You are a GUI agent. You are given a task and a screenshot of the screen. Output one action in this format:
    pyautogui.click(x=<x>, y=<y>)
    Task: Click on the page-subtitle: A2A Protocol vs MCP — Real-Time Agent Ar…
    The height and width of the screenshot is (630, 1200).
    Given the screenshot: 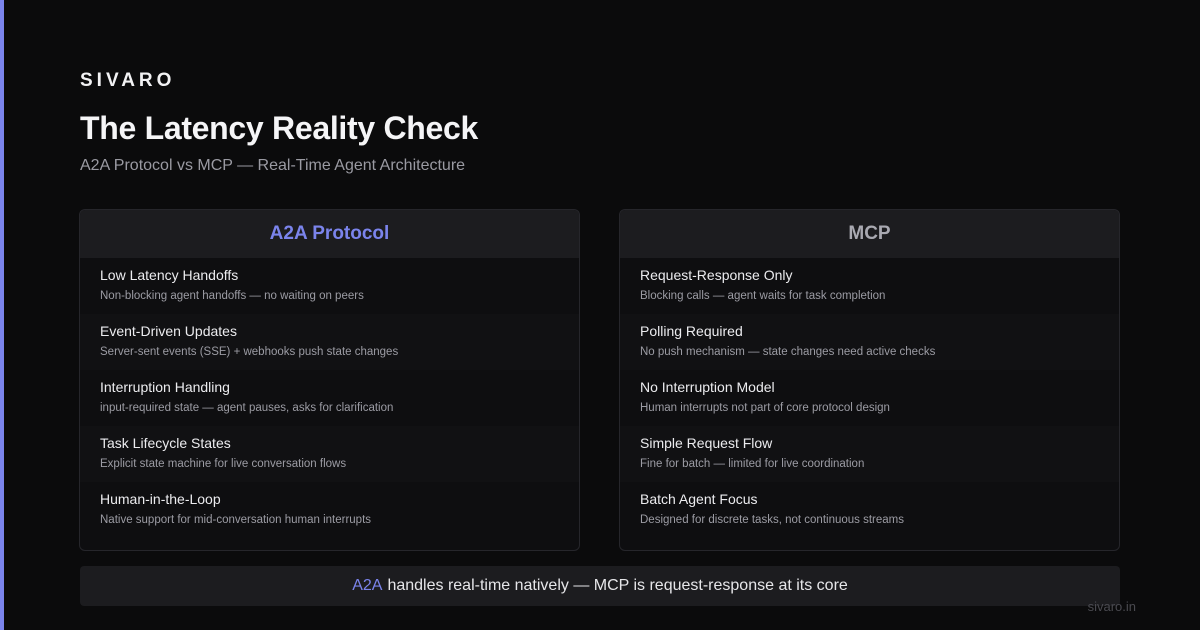 What is the action you would take?
    pyautogui.click(x=273, y=165)
    